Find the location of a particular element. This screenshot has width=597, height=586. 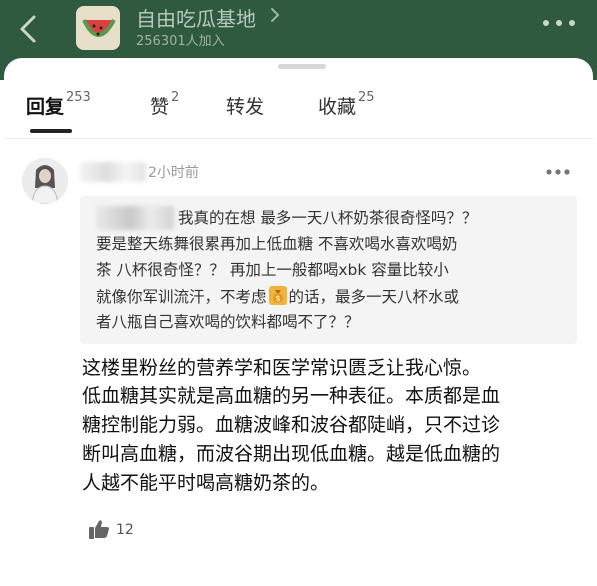

group-name: 自由吃瓜基地 is located at coordinates (196, 17).